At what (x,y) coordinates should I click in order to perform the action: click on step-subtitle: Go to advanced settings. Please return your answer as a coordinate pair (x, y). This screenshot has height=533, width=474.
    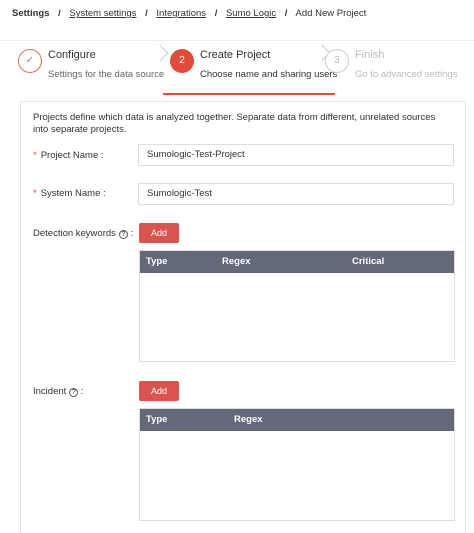
    Looking at the image, I should click on (406, 74).